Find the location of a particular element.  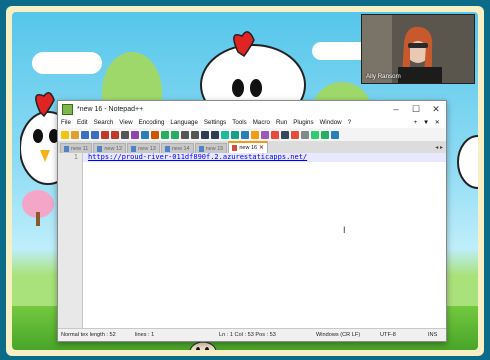

record-macro-icon is located at coordinates (295, 134).